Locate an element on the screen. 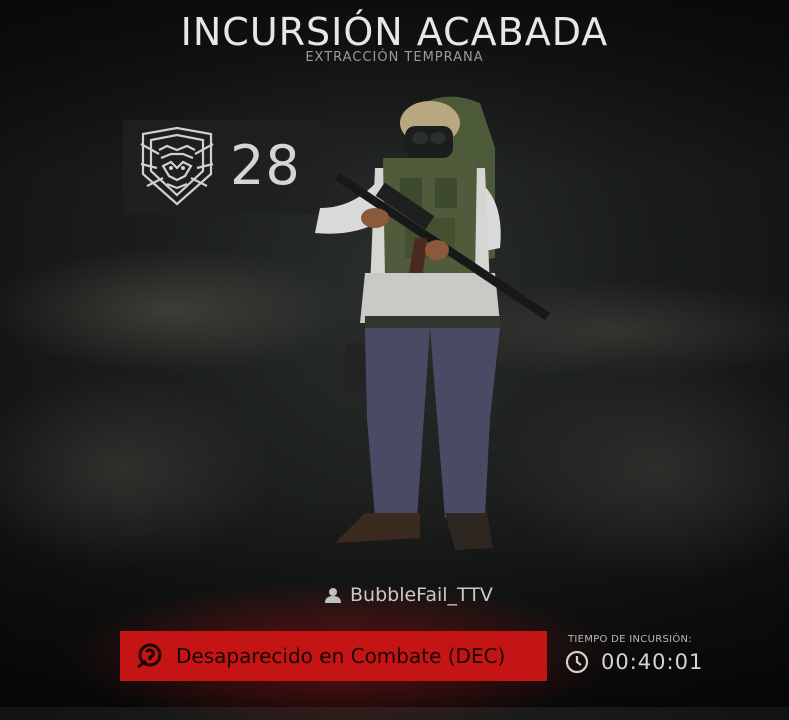 The image size is (789, 720). raid-time-row: 00:40:01 is located at coordinates (634, 662).